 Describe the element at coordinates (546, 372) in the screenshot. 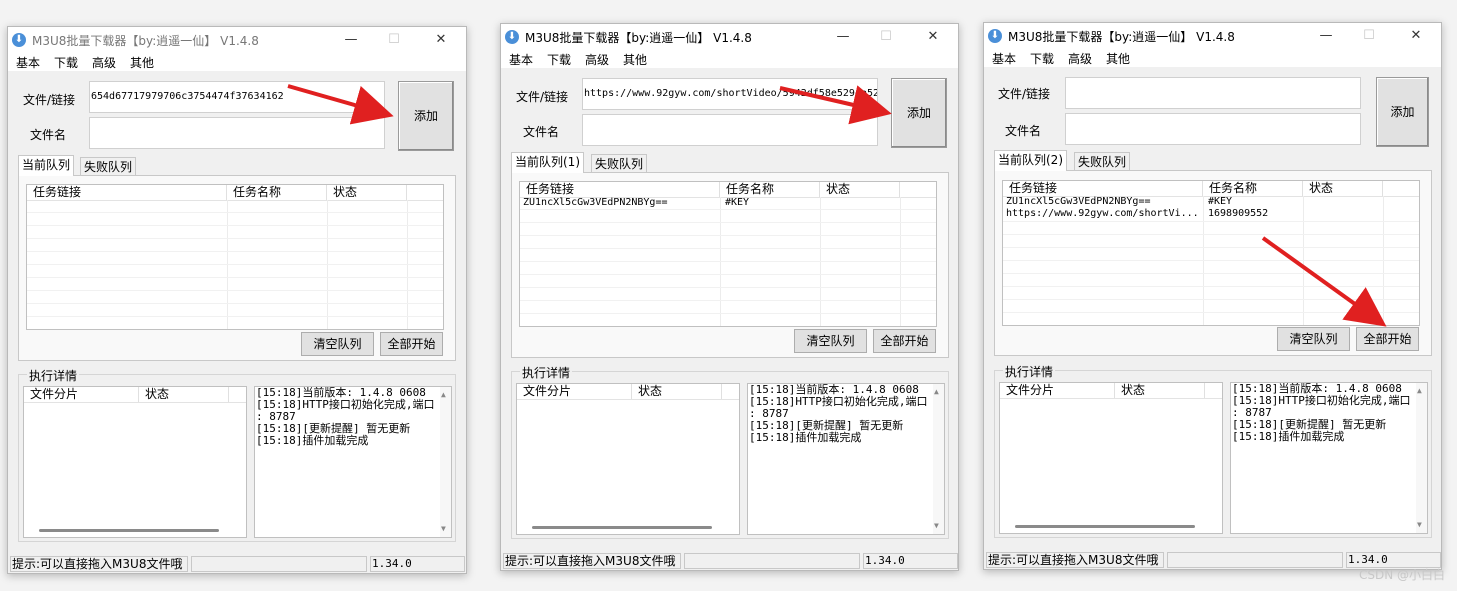

I see `details-title: 执行详情` at that location.